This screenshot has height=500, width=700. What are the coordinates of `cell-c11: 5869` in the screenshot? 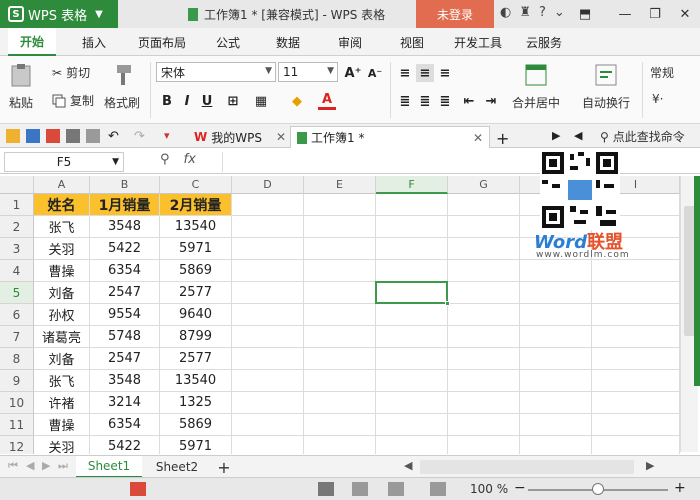 It's located at (196, 425).